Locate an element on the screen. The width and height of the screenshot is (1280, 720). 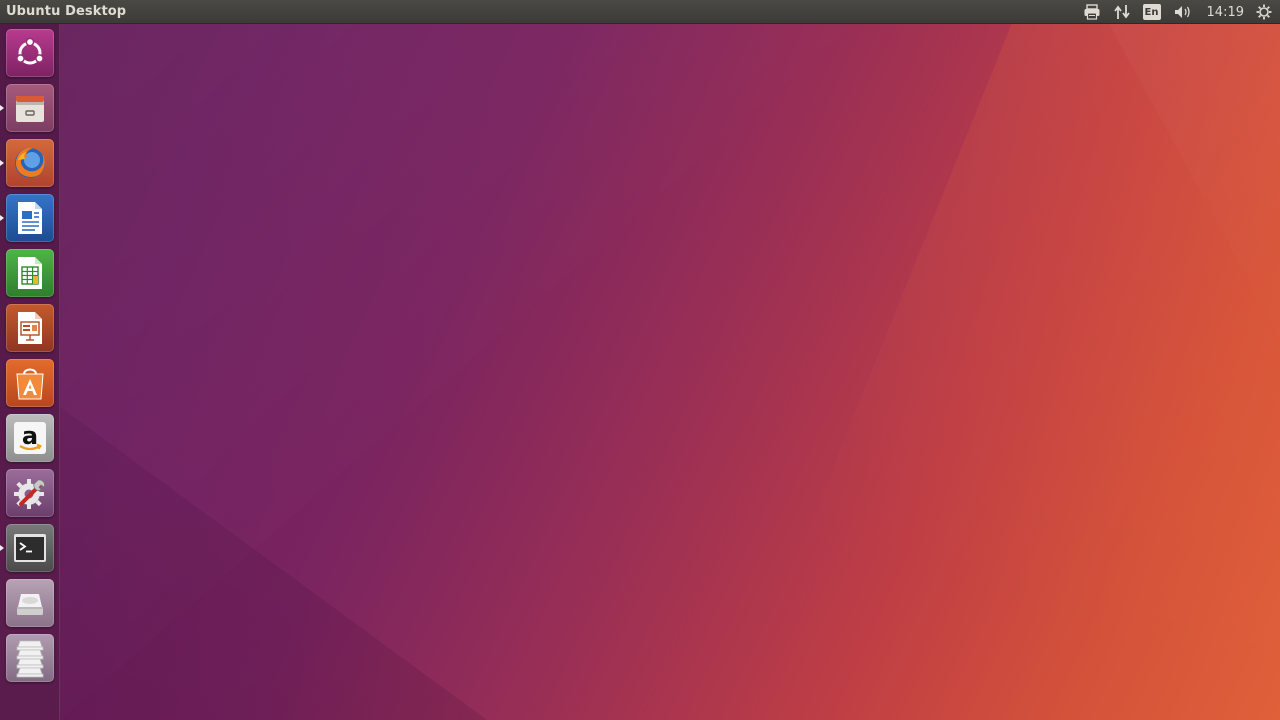
launcher-item-workspaces is located at coordinates (30, 658).